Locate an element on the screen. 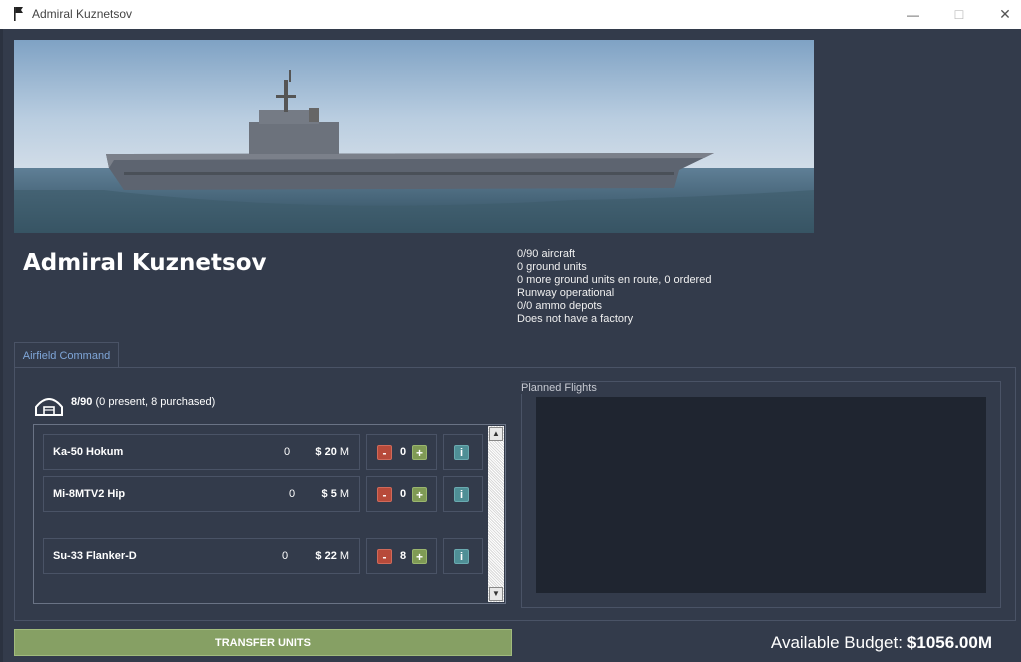  minimize-button: — is located at coordinates (913, 14).